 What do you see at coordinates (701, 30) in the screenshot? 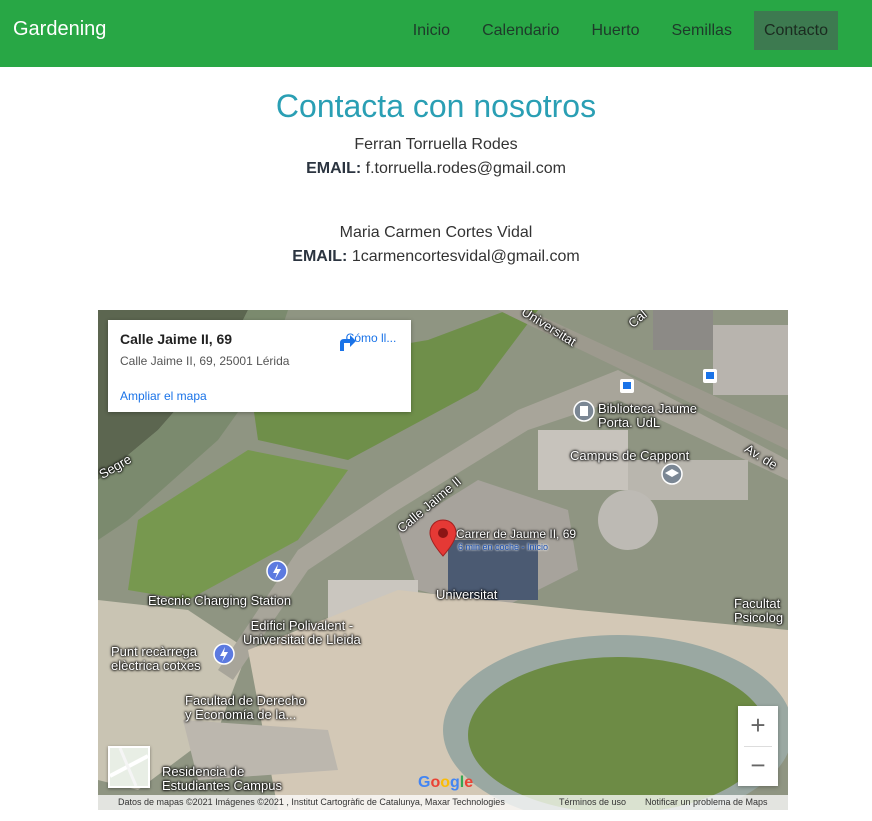
I see `nav-item-semillas: Semillas` at bounding box center [701, 30].